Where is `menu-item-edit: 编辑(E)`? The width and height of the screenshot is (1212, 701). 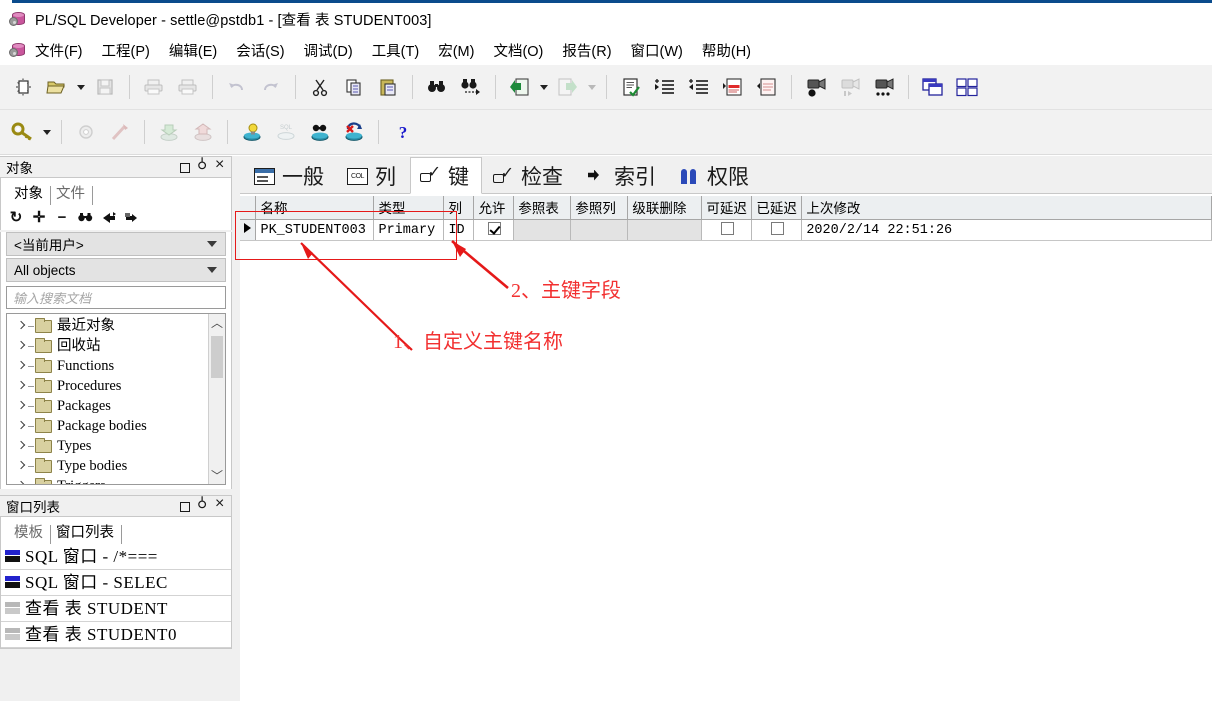
menu-item-edit: 编辑(E) is located at coordinates (193, 50).